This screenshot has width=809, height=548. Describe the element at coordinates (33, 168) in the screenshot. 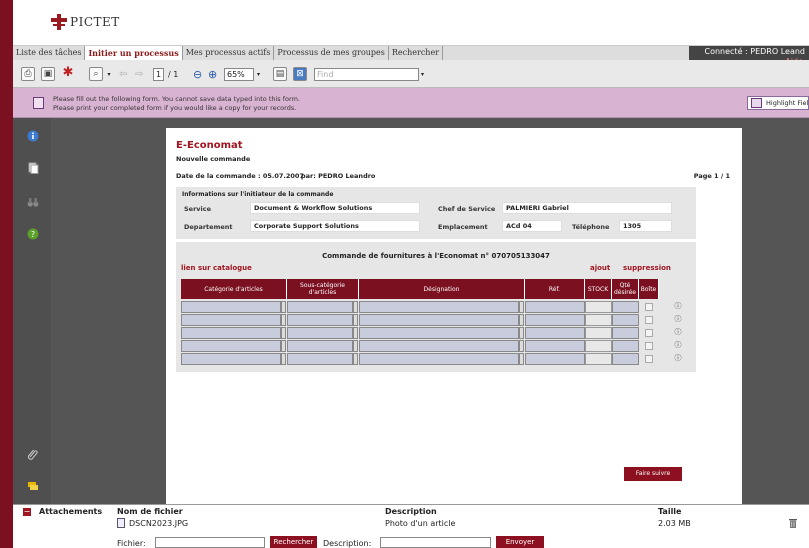

I see `pages-icon` at that location.